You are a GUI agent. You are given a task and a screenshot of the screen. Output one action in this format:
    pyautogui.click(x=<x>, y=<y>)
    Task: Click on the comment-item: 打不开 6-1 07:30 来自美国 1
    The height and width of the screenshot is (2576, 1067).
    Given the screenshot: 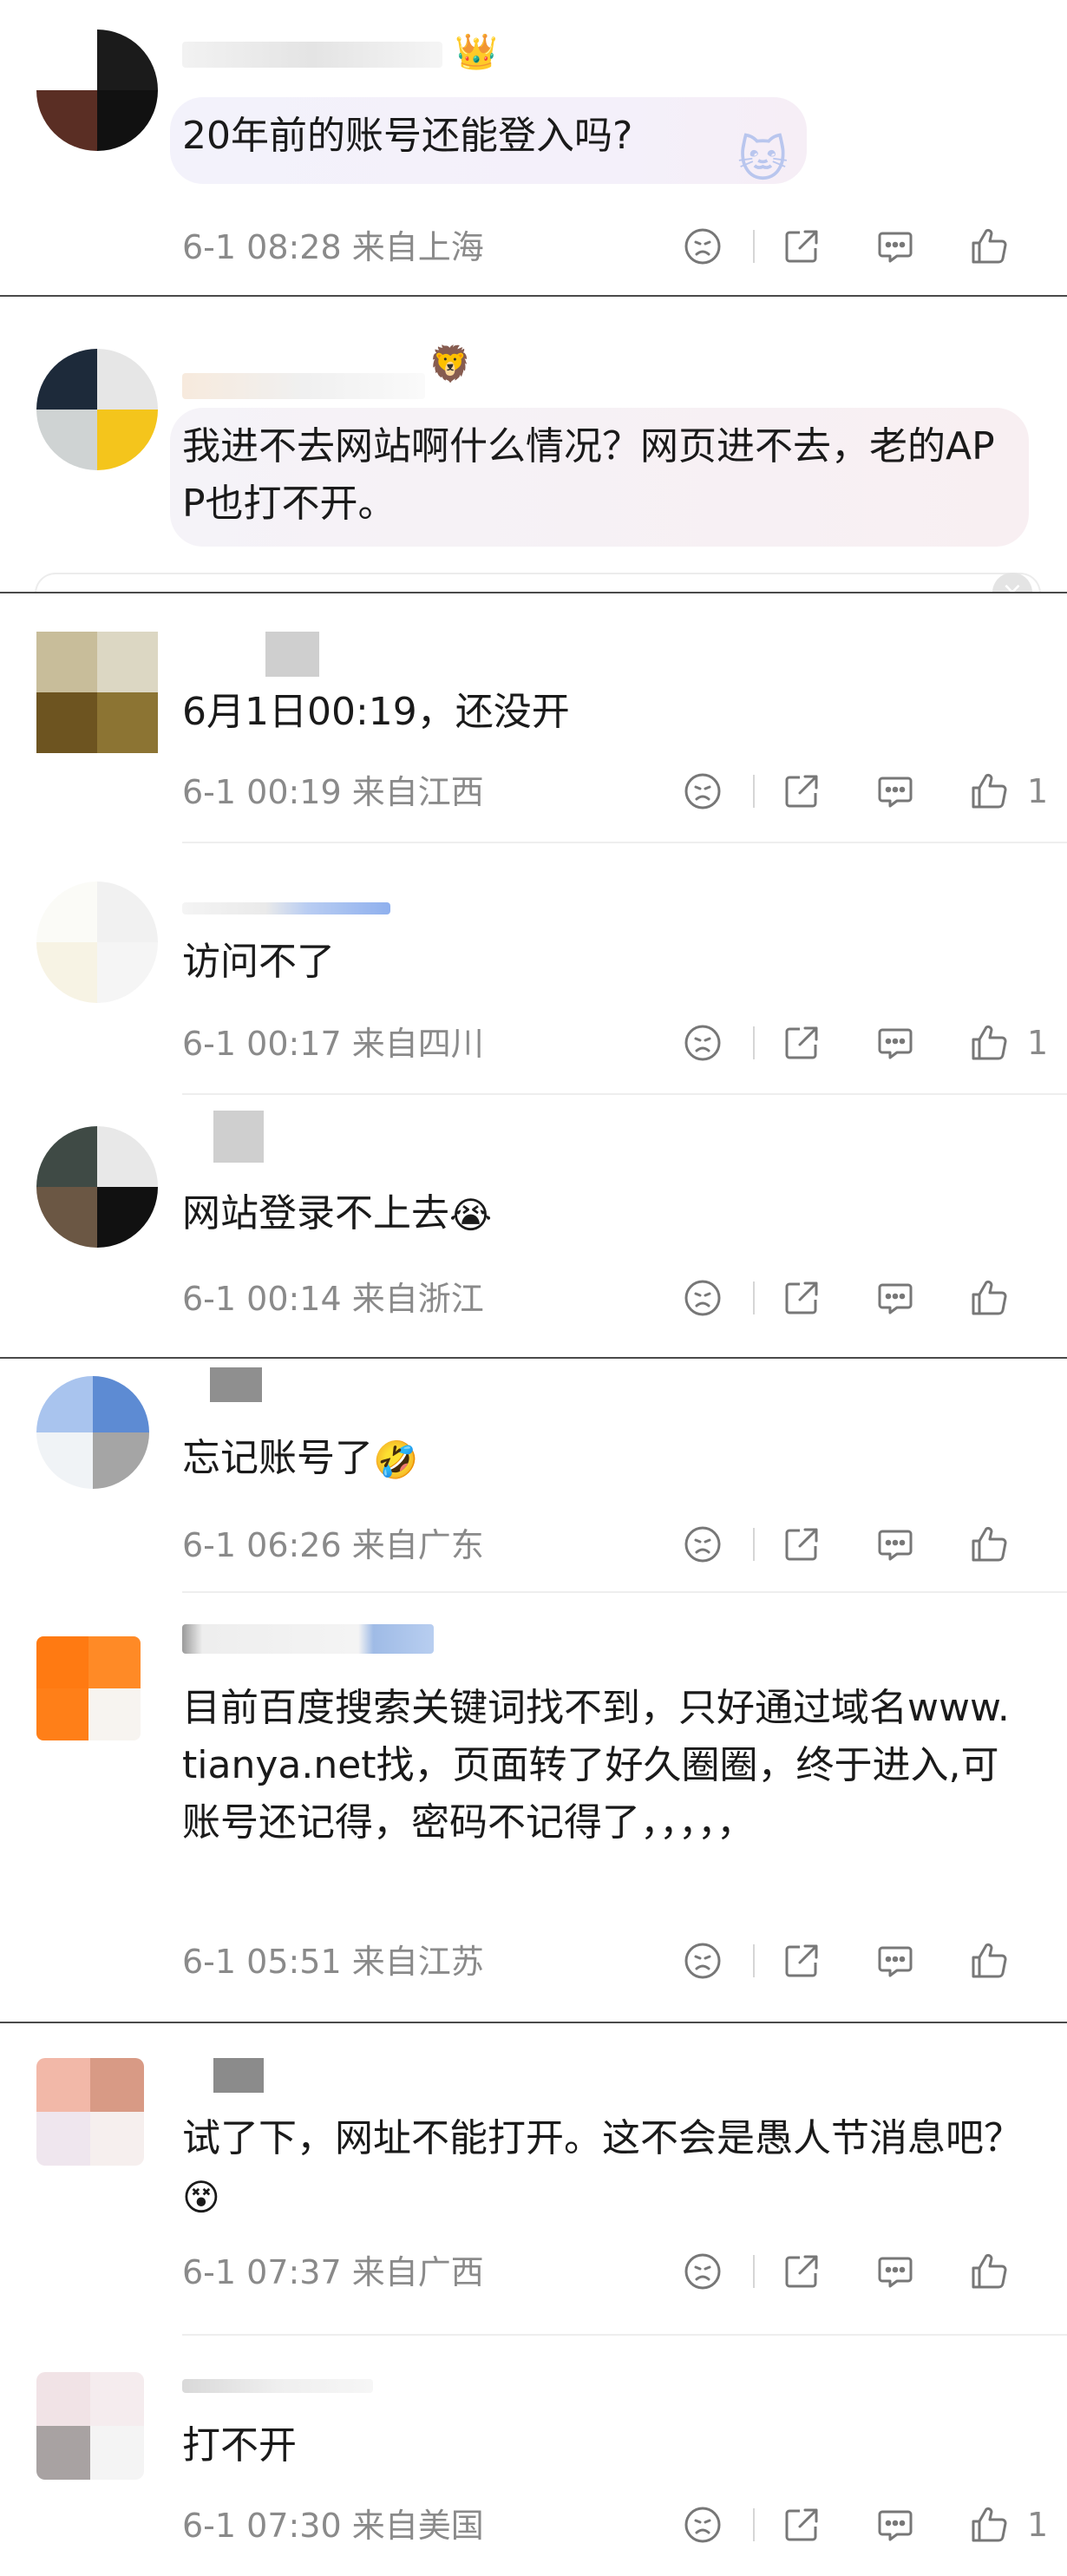 What is the action you would take?
    pyautogui.click(x=533, y=2456)
    